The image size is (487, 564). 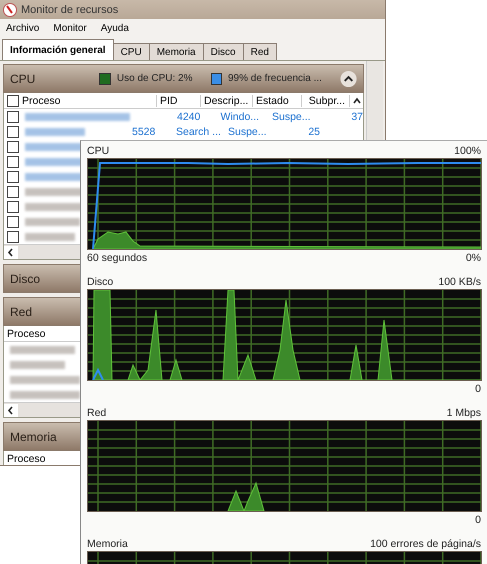 What do you see at coordinates (114, 28) in the screenshot?
I see `menu-item: Ayuda` at bounding box center [114, 28].